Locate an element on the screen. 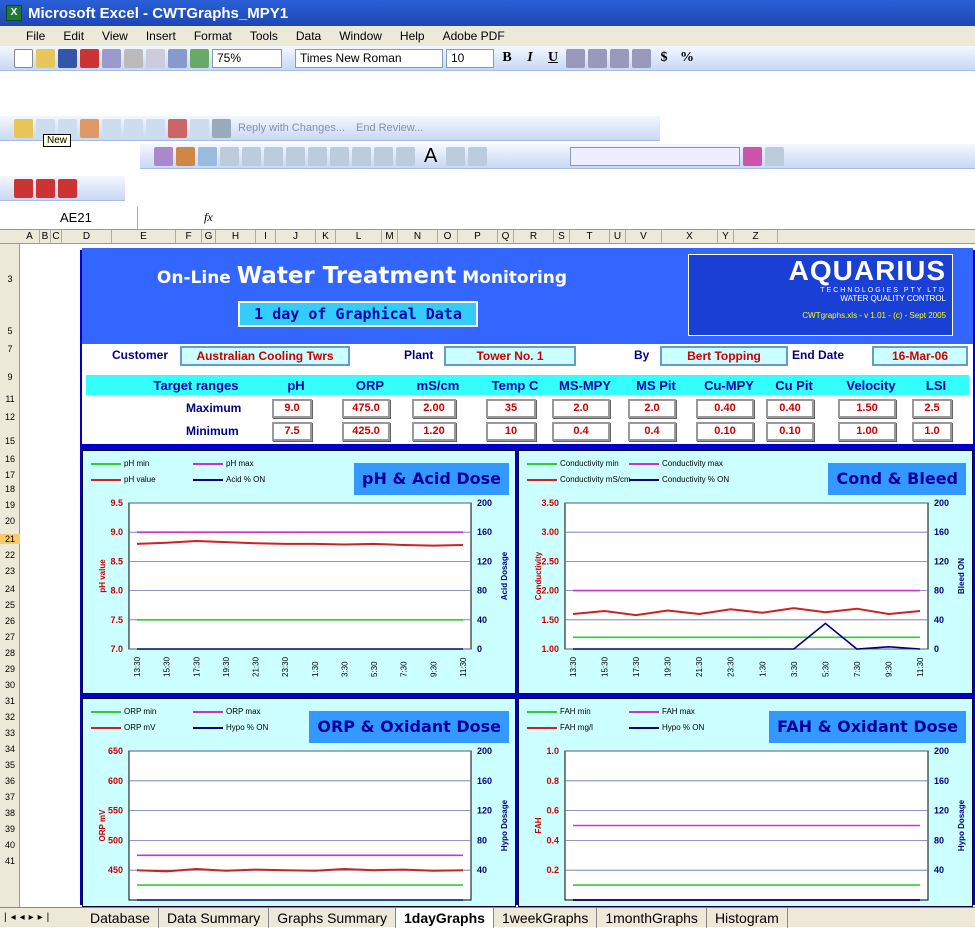 The width and height of the screenshot is (975, 928). column-header: N is located at coordinates (418, 237).